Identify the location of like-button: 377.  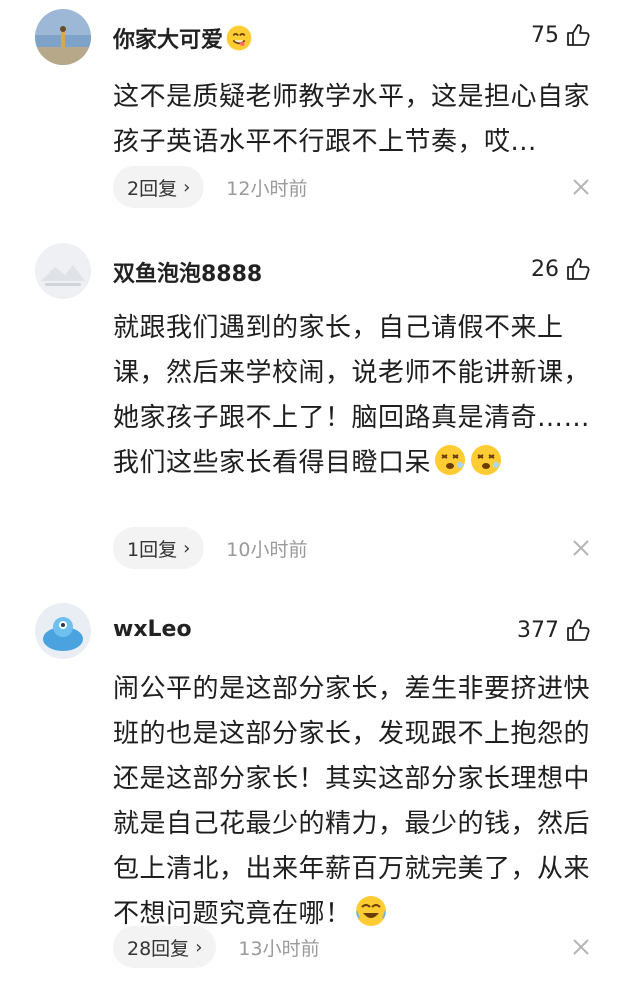
(554, 630).